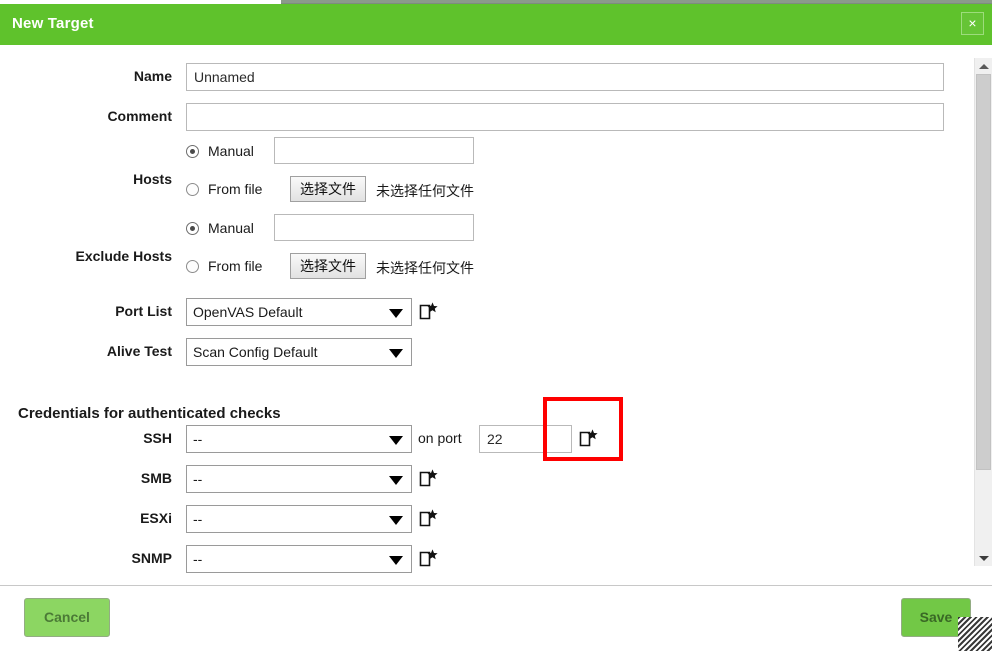 The height and width of the screenshot is (651, 992). Describe the element at coordinates (425, 268) in the screenshot. I see `exclude-hosts-file-status: 未选择任何文件` at that location.